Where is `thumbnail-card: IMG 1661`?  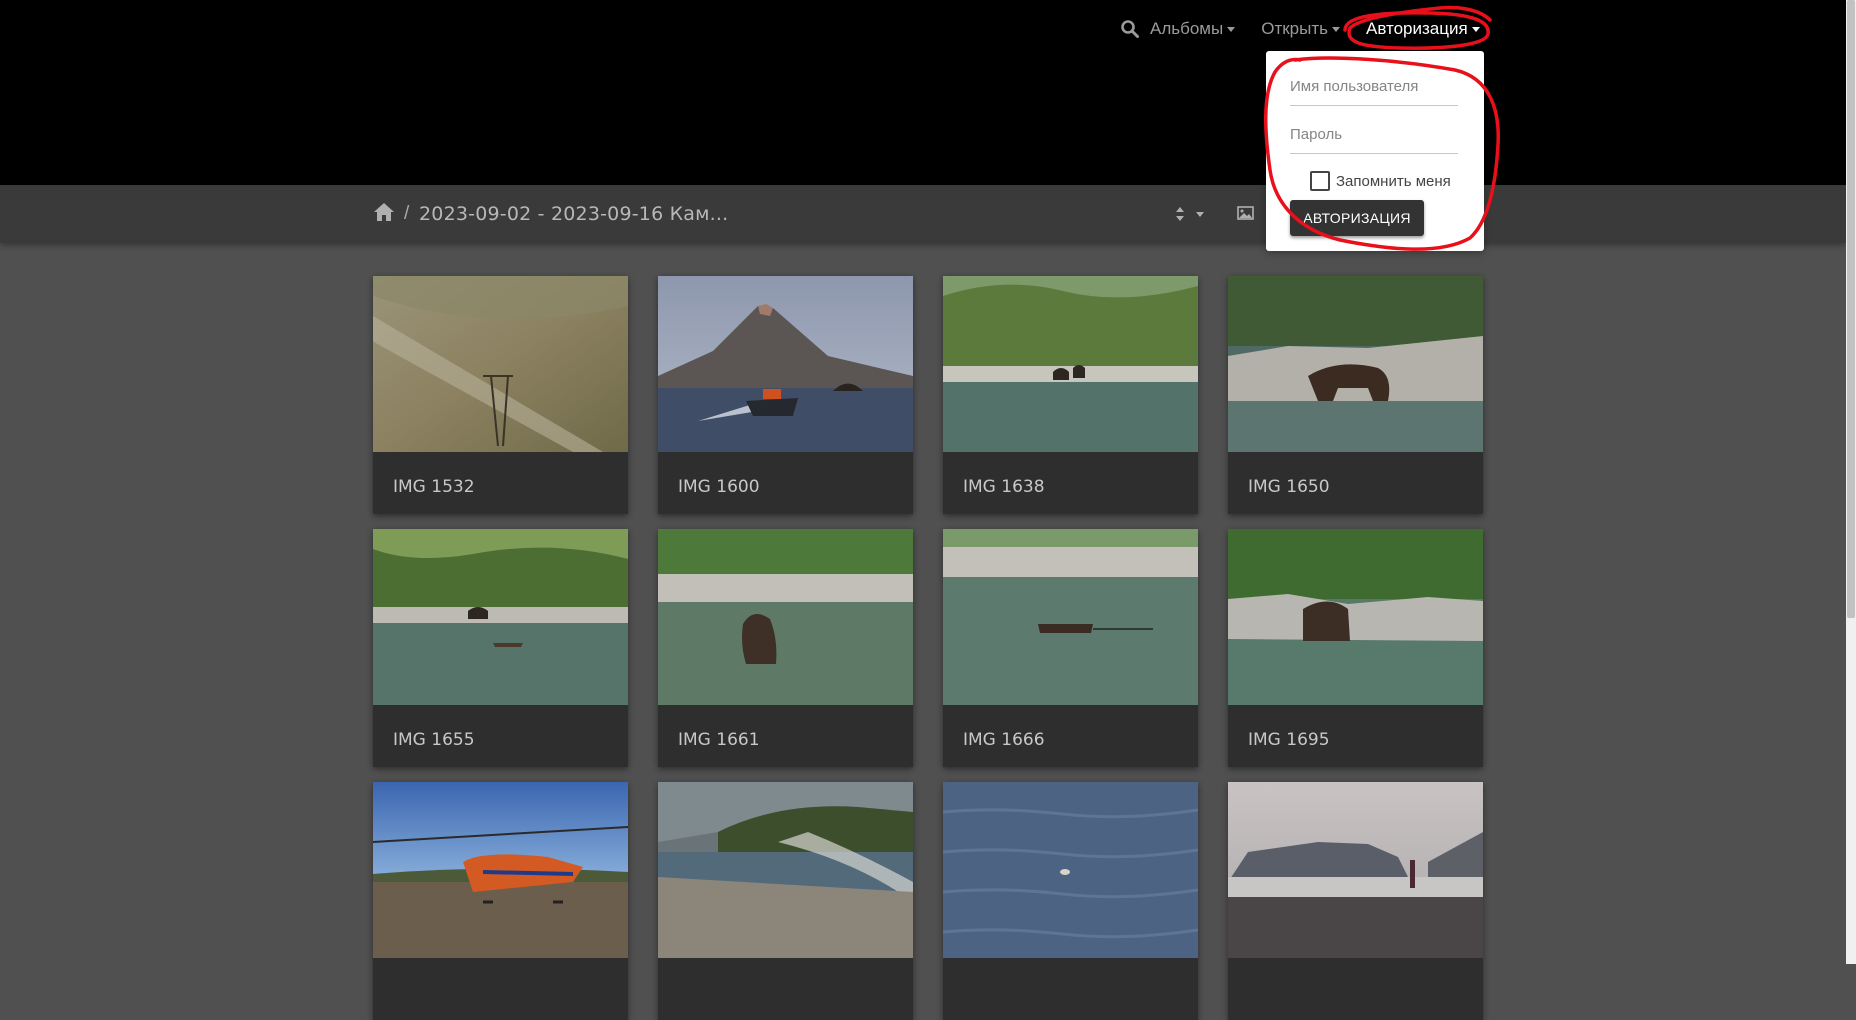
thumbnail-card: IMG 1661 is located at coordinates (785, 648).